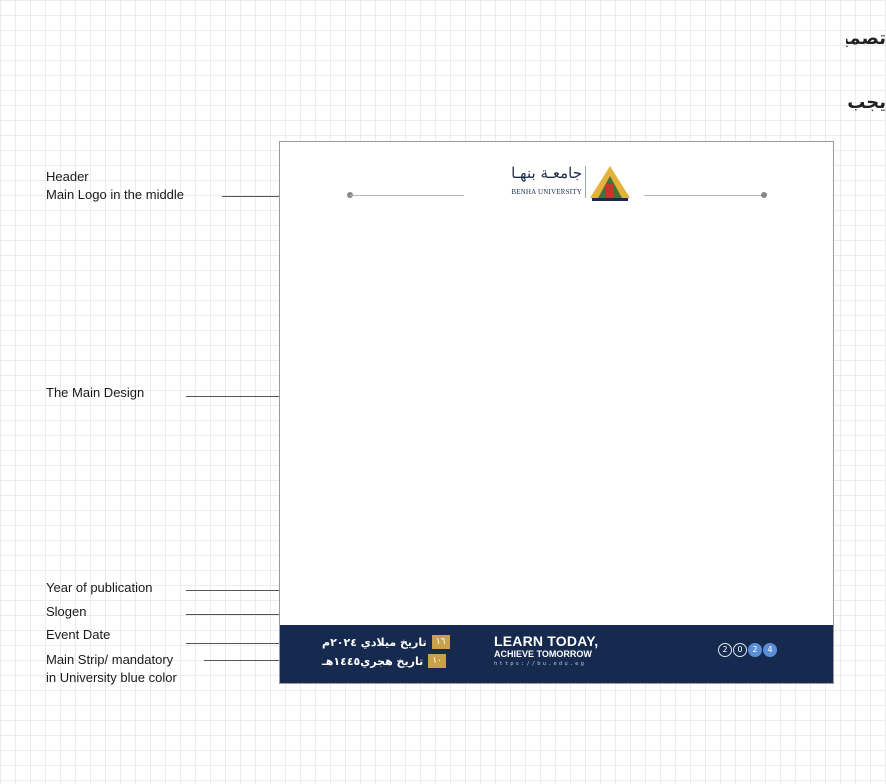  I want to click on label-year: Year of publication, so click(99, 587).